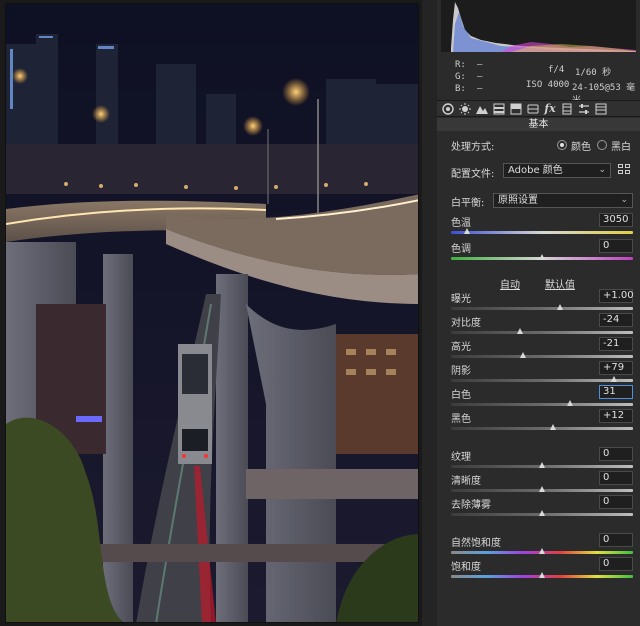 The height and width of the screenshot is (626, 640). What do you see at coordinates (460, 89) in the screenshot?
I see `b-label: B:` at bounding box center [460, 89].